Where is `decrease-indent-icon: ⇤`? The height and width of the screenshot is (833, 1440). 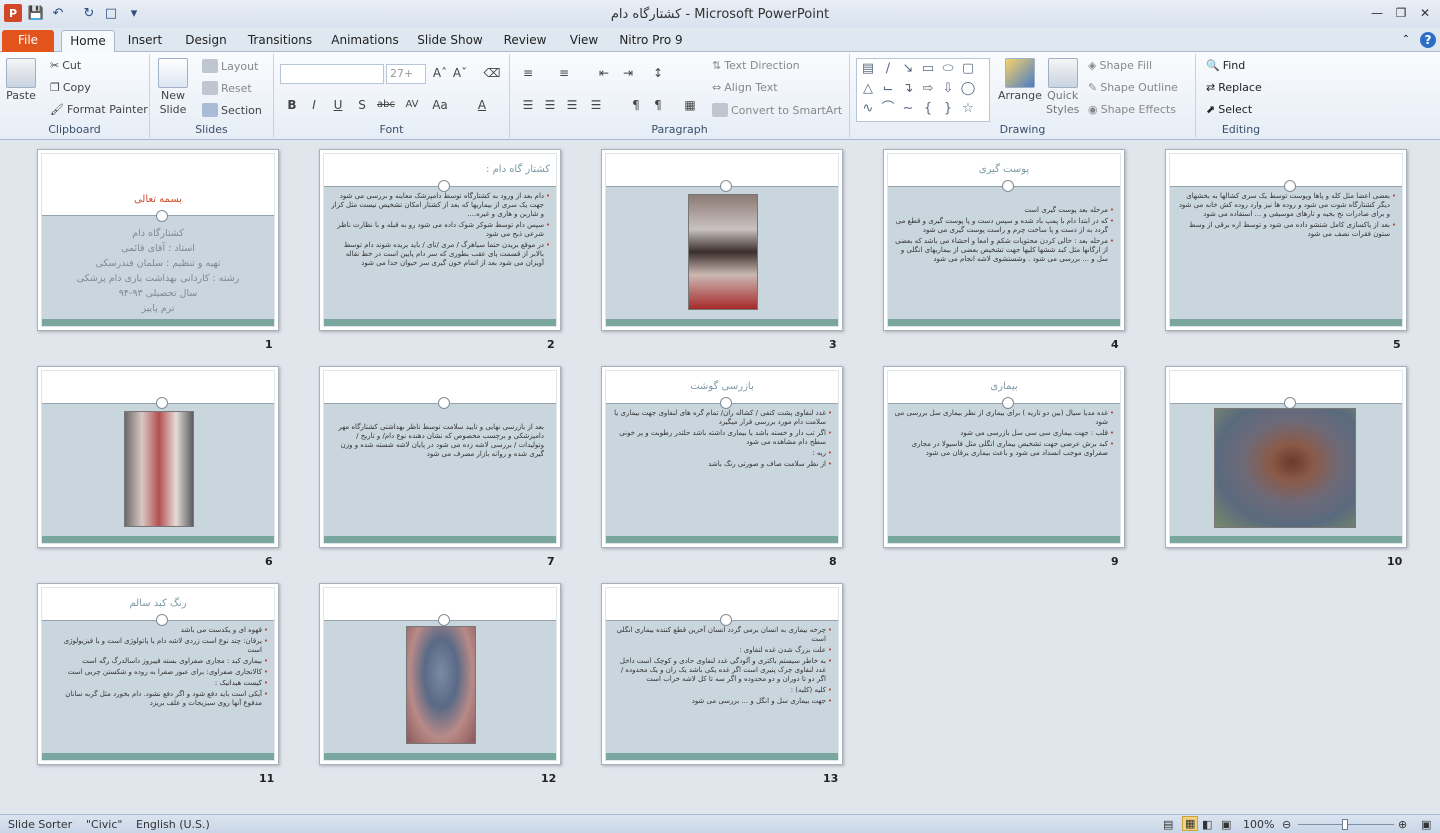 decrease-indent-icon: ⇤ is located at coordinates (604, 73).